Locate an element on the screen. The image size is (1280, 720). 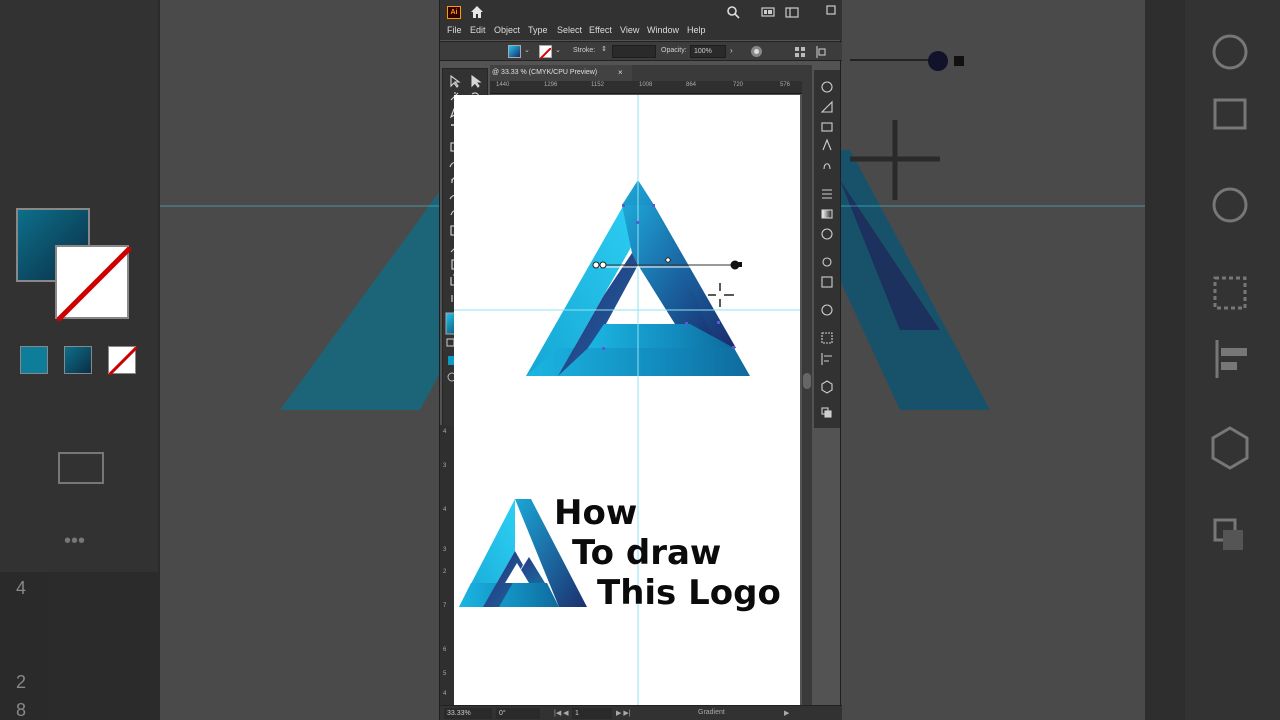
color-panel-icon is located at coordinates (827, 87).